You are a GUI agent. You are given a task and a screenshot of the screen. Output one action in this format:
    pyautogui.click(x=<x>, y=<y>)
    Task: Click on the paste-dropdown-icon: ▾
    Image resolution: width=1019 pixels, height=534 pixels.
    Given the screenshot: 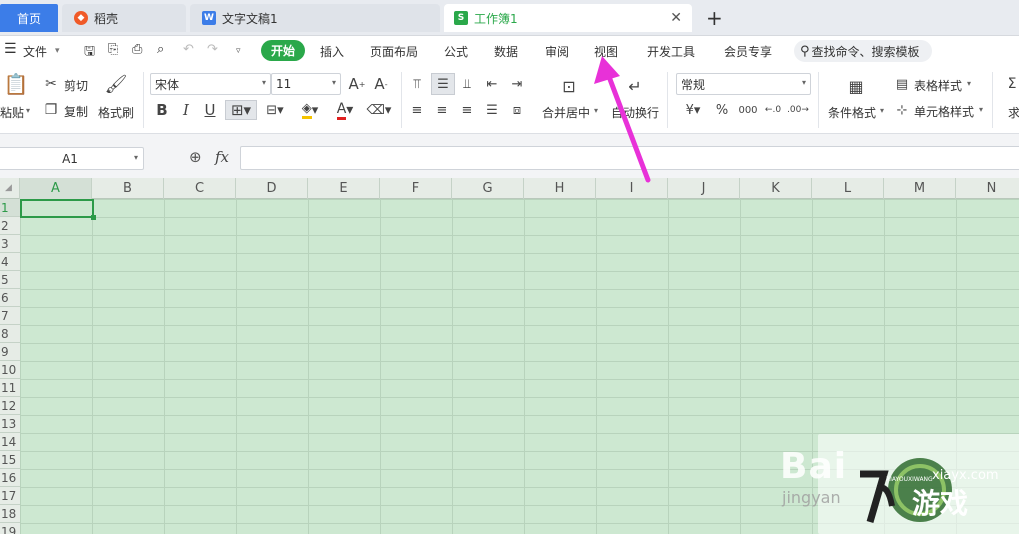 What is the action you would take?
    pyautogui.click(x=28, y=110)
    